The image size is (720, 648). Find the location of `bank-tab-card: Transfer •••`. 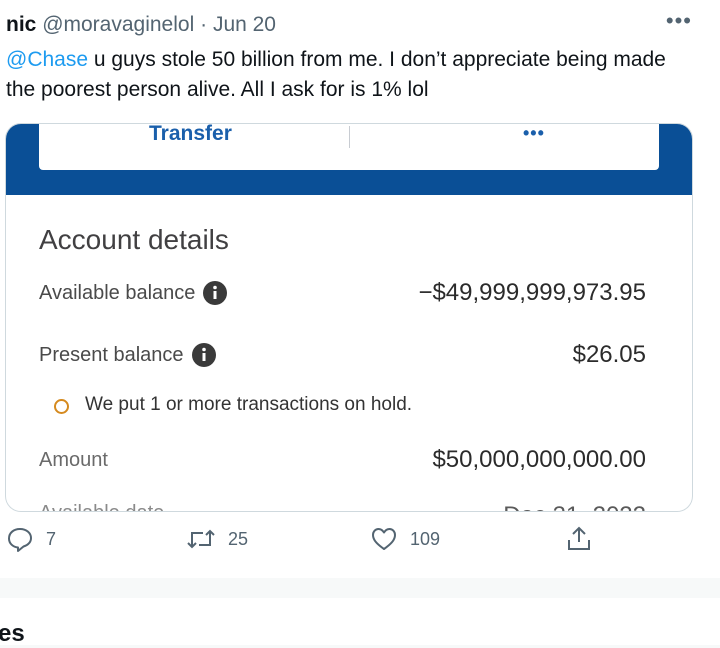

bank-tab-card: Transfer ••• is located at coordinates (349, 147).